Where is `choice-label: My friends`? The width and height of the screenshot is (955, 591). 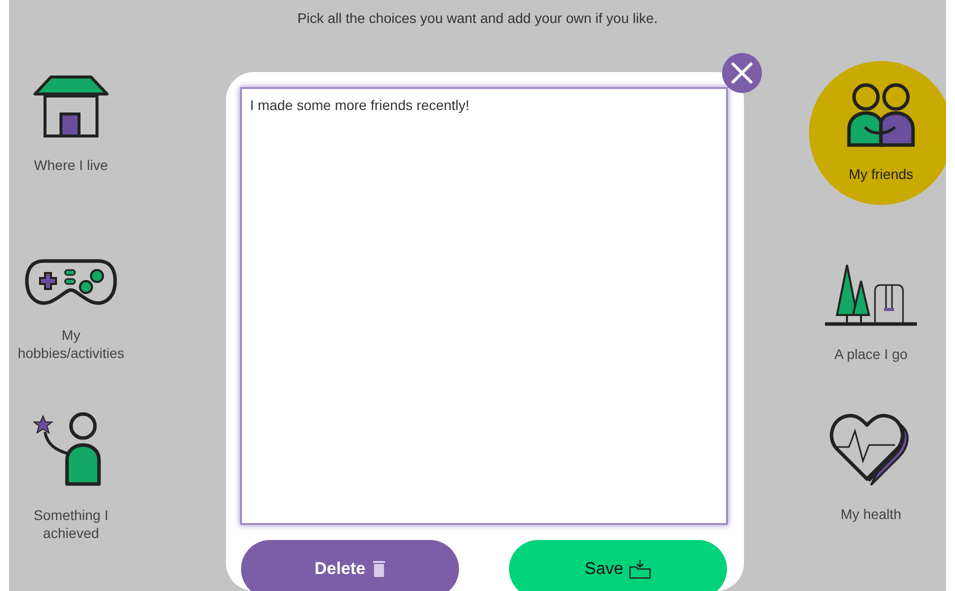 choice-label: My friends is located at coordinates (881, 174).